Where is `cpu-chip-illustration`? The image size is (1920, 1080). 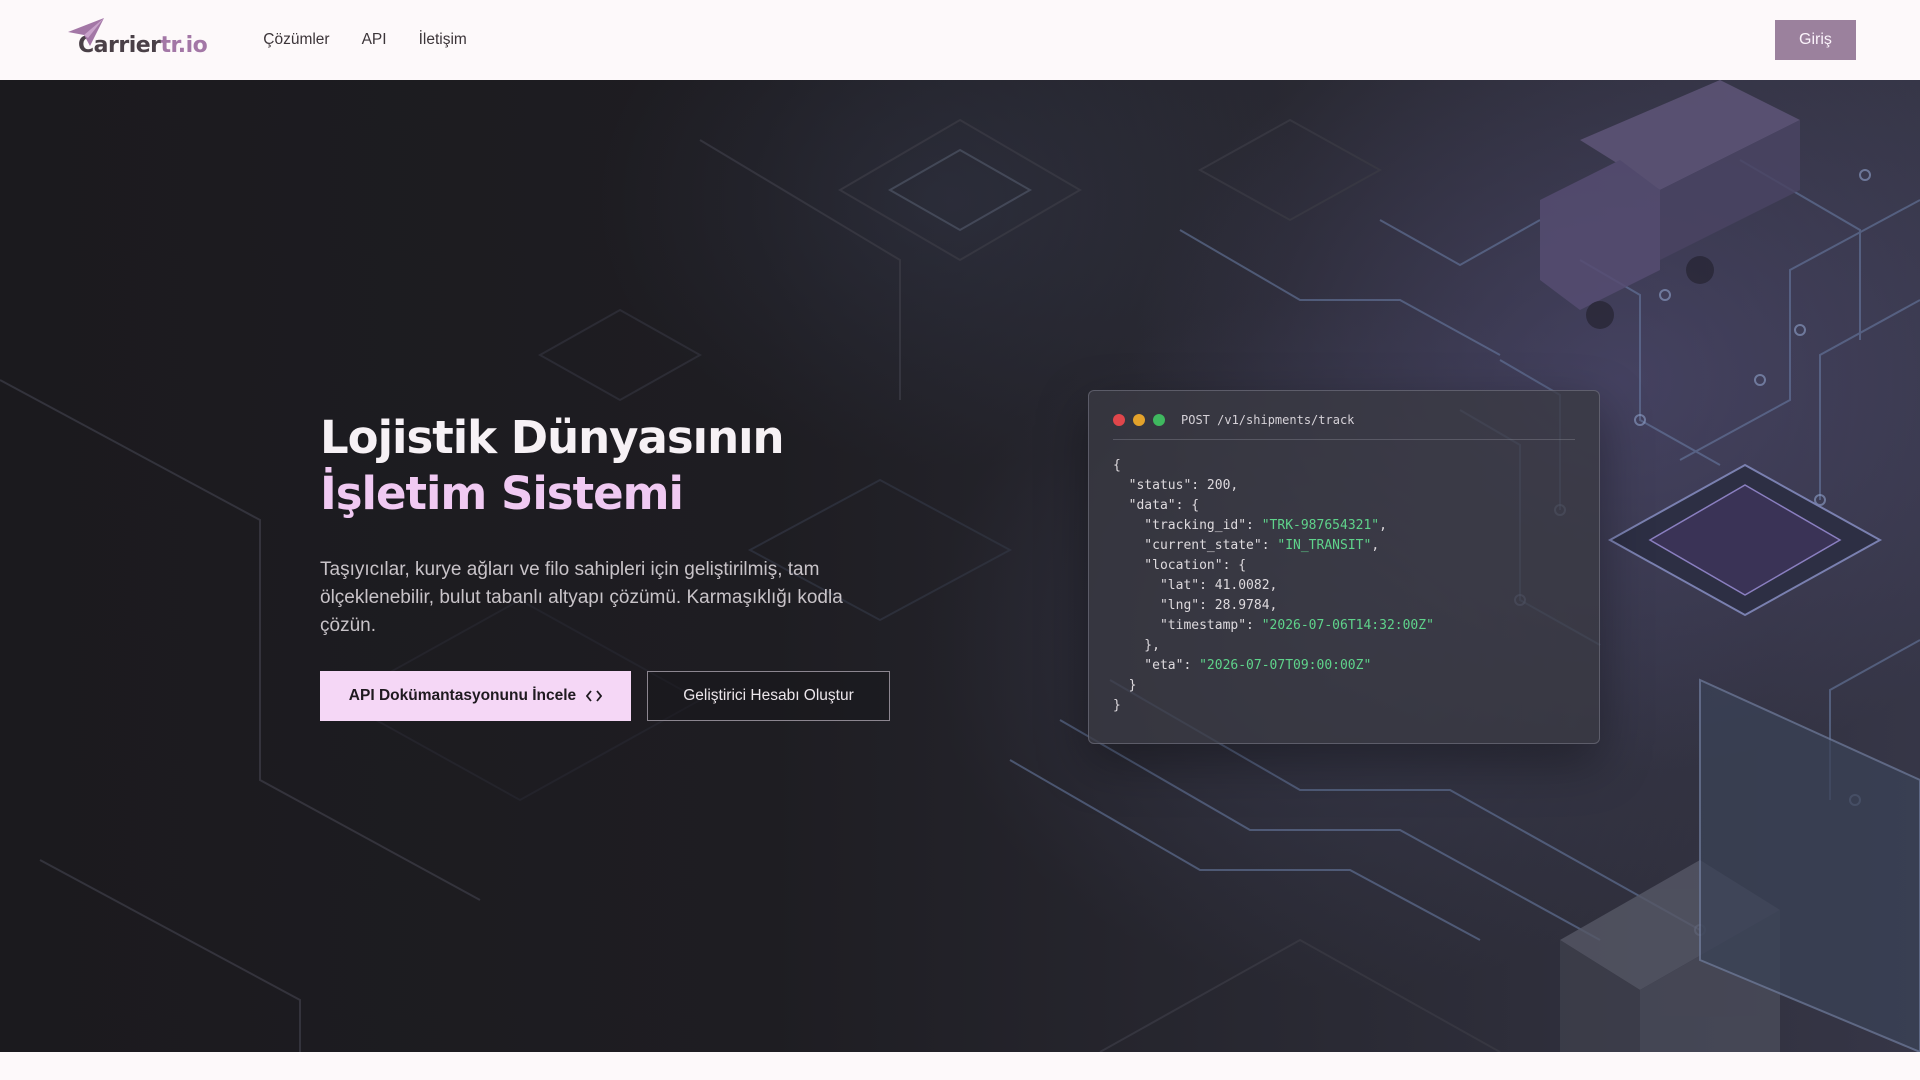 cpu-chip-illustration is located at coordinates (1745, 540).